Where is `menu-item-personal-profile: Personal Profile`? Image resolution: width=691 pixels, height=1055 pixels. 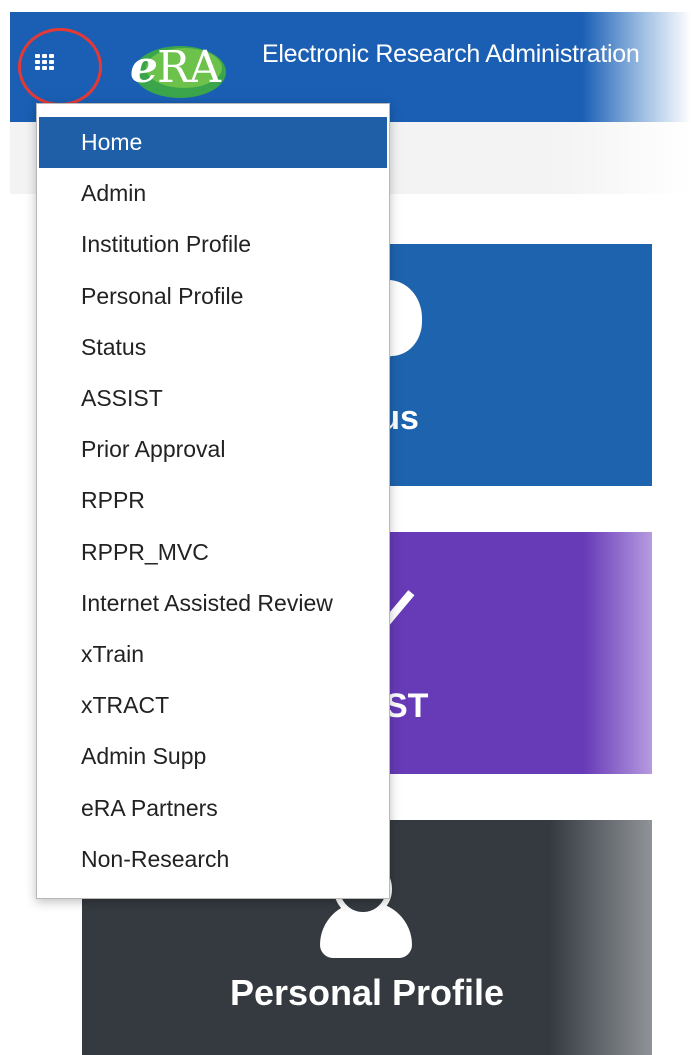 menu-item-personal-profile: Personal Profile is located at coordinates (213, 296).